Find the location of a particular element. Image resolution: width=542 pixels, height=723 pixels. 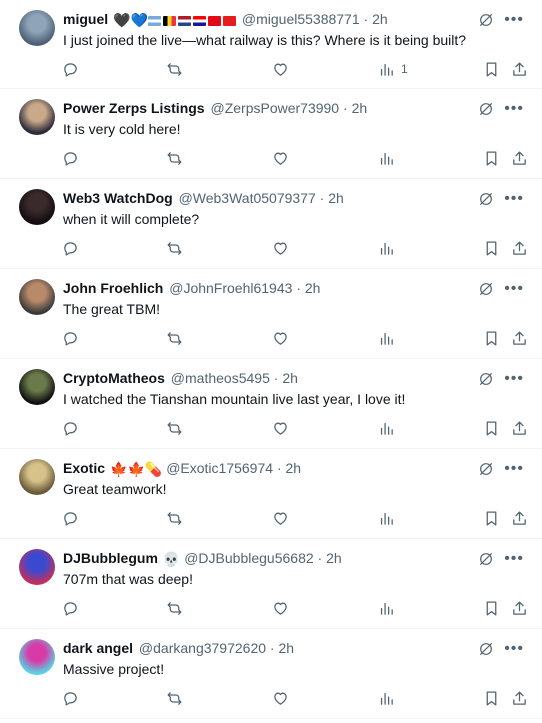

user-handle: @JohnFroehl61943 is located at coordinates (230, 288).